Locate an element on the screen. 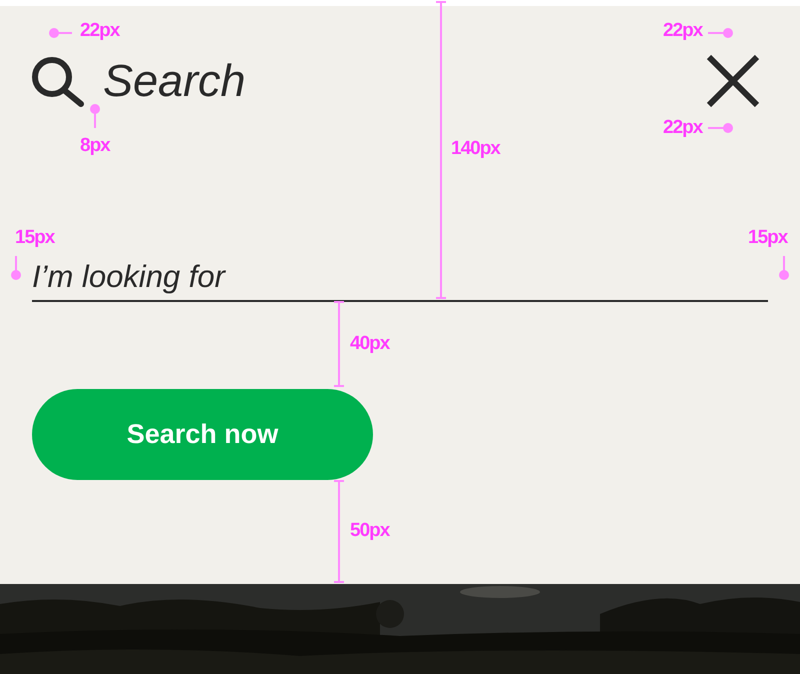 The height and width of the screenshot is (674, 800). dimension-label: 140px is located at coordinates (475, 149).